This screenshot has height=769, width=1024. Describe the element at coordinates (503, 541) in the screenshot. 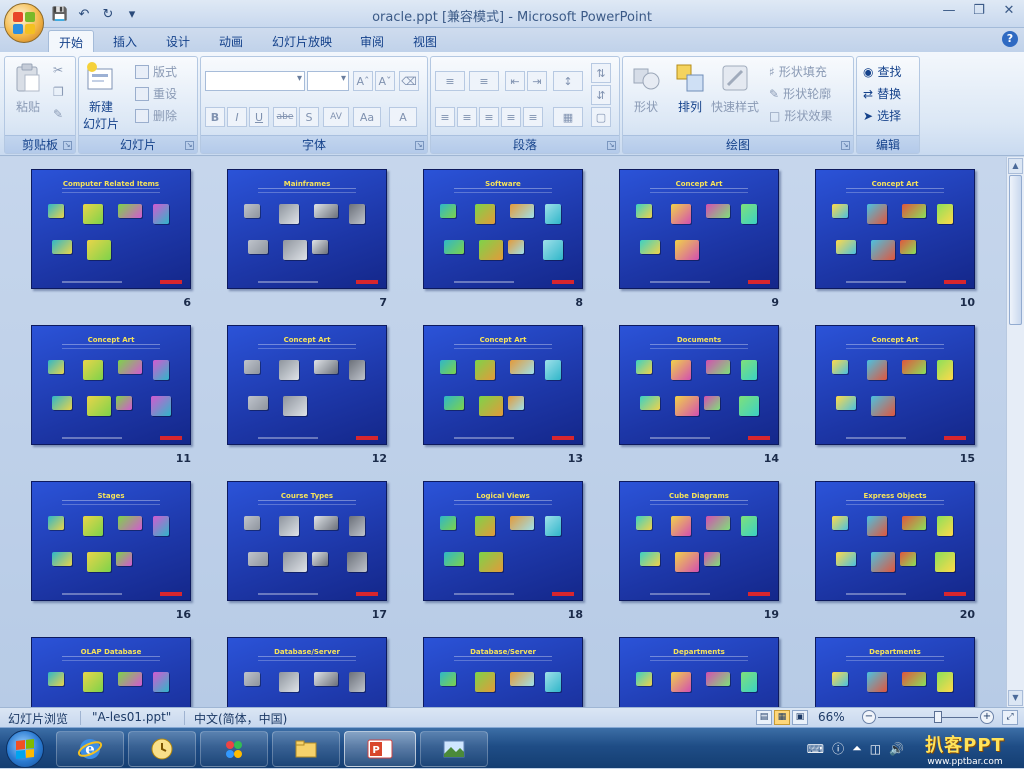

I see `slide-thumbnail: Logical Views` at that location.